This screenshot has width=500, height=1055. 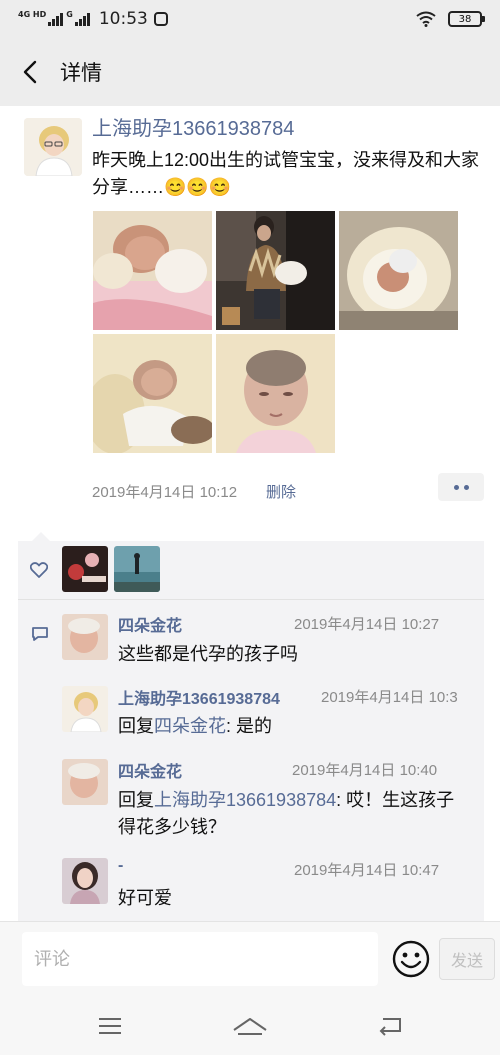 What do you see at coordinates (41, 536) in the screenshot?
I see `panel-caret` at bounding box center [41, 536].